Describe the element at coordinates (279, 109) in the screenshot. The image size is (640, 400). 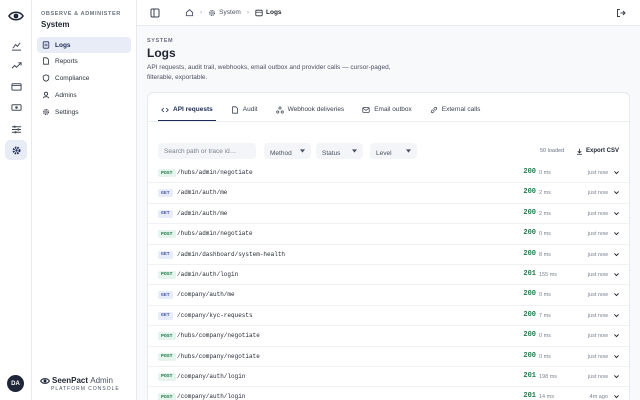
I see `webhook-icon` at that location.